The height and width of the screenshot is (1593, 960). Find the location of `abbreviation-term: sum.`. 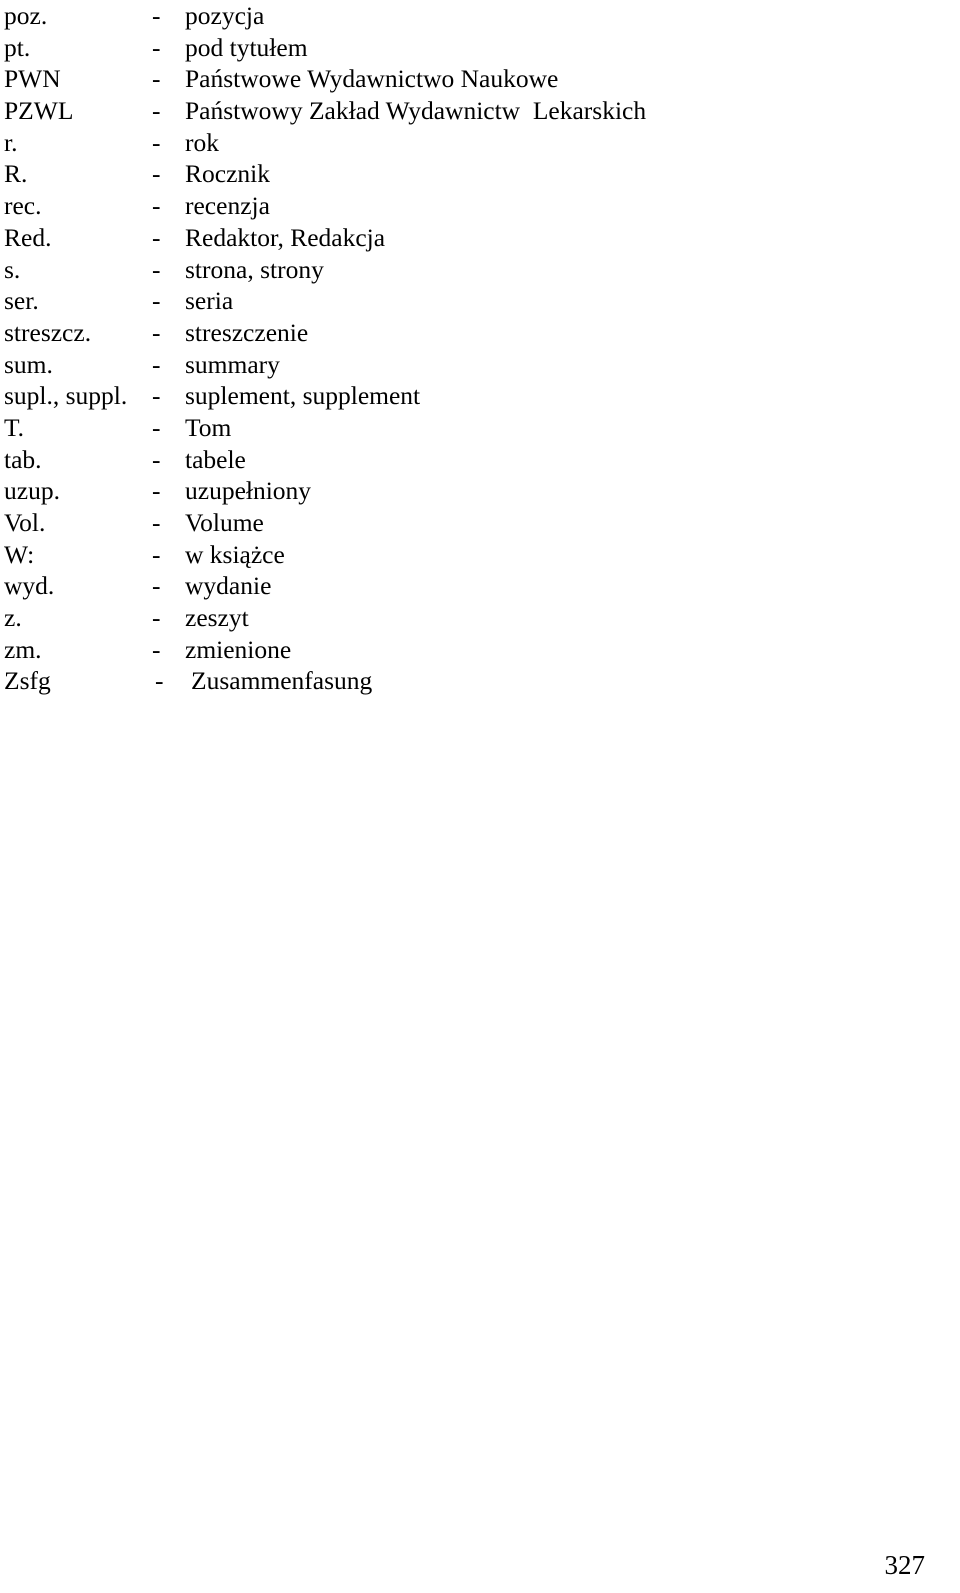

abbreviation-term: sum. is located at coordinates (28, 364).